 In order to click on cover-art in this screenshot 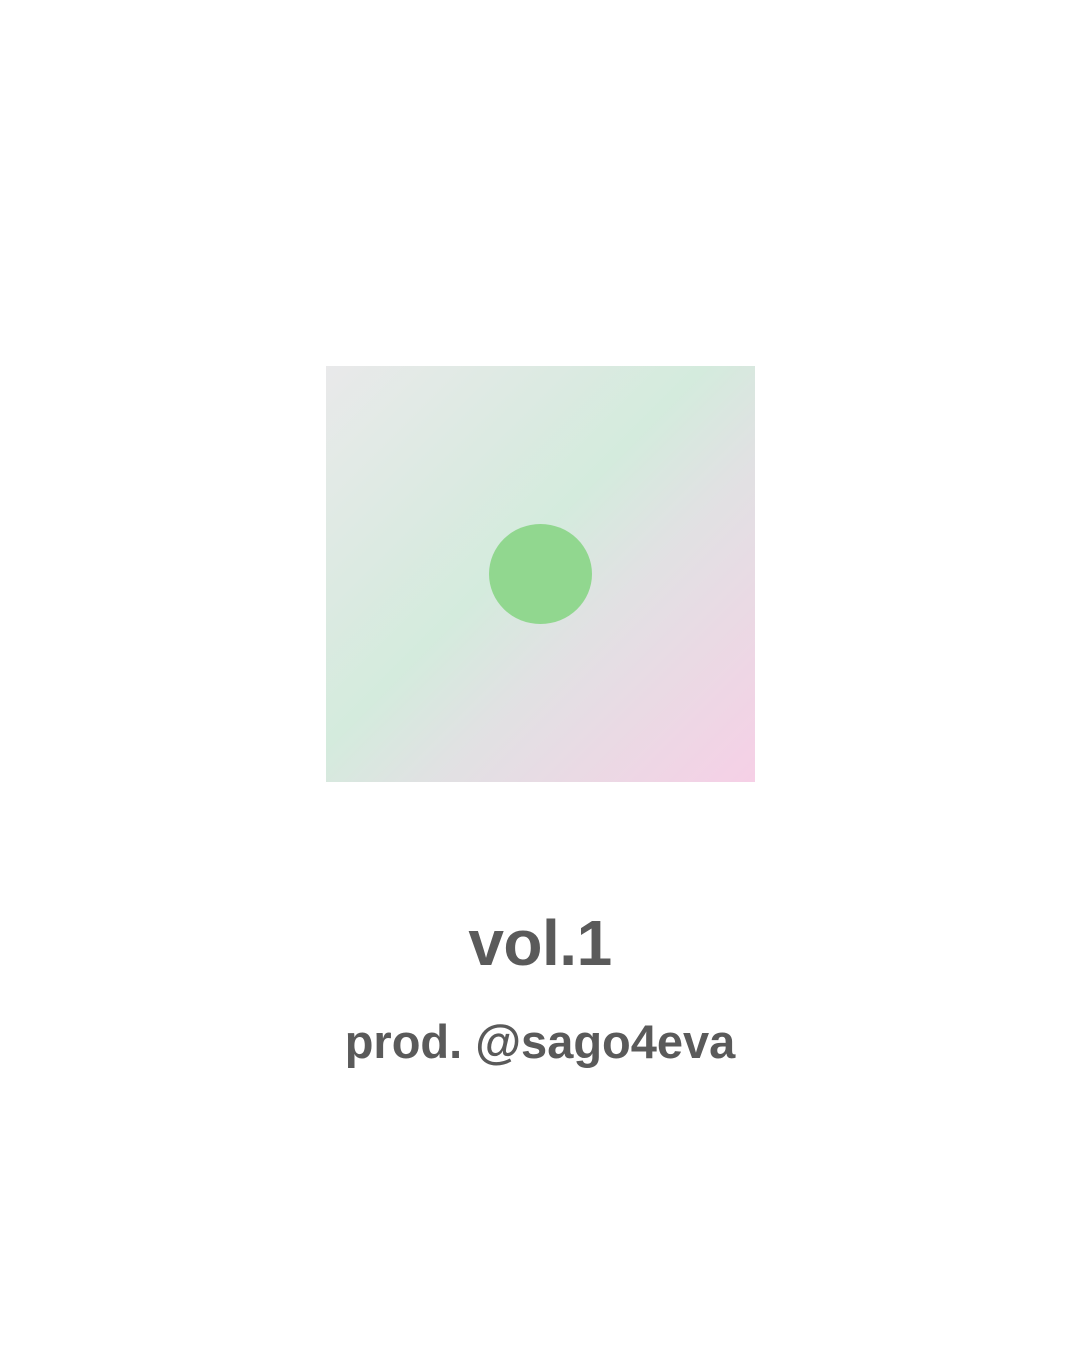, I will do `click(540, 574)`.